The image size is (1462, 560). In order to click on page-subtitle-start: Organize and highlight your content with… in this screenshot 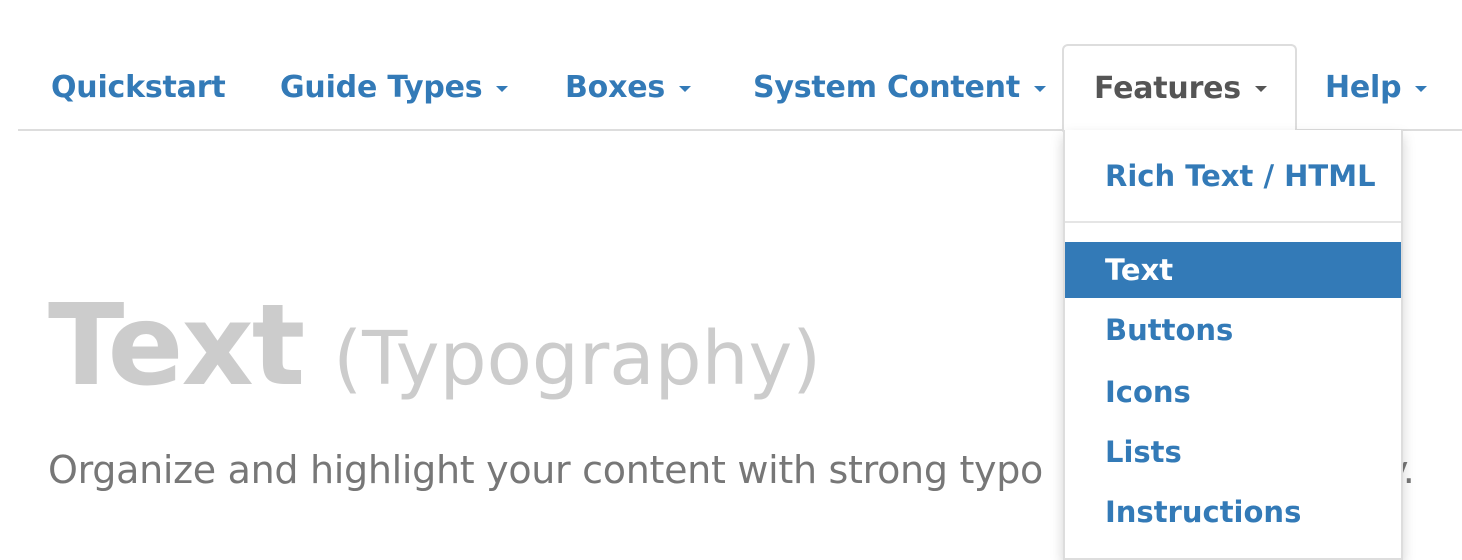, I will do `click(546, 470)`.